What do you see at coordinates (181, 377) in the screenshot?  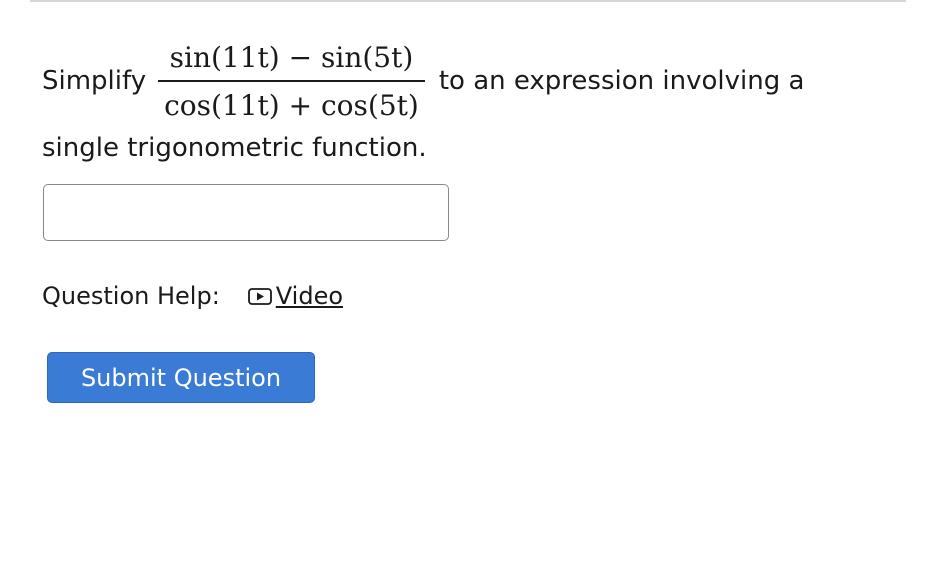 I see `submit-question-button: Submit Question` at bounding box center [181, 377].